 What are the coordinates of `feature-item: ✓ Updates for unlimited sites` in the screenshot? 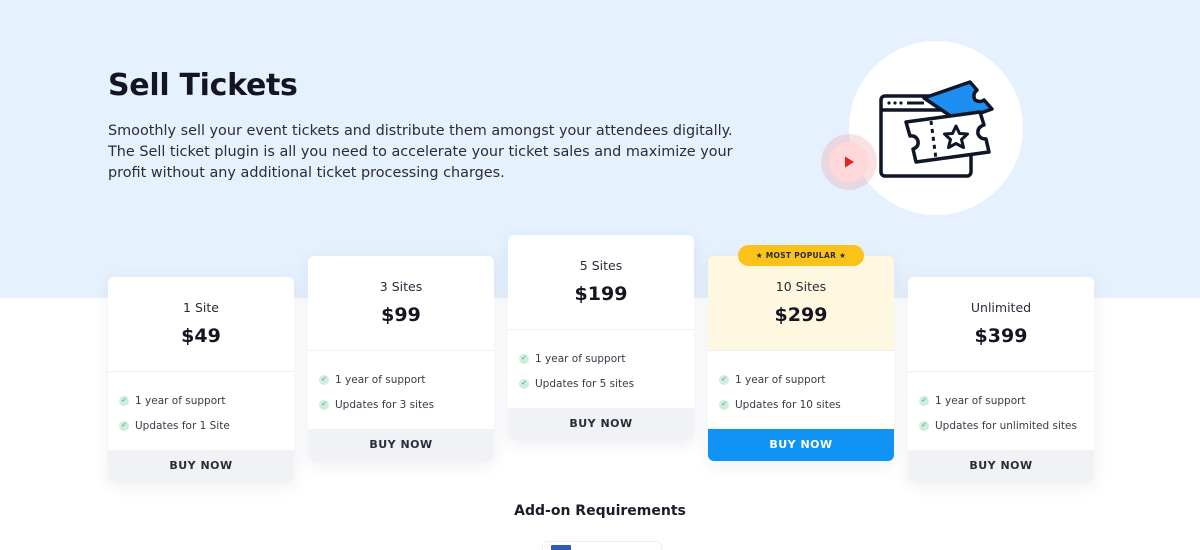 It's located at (1006, 425).